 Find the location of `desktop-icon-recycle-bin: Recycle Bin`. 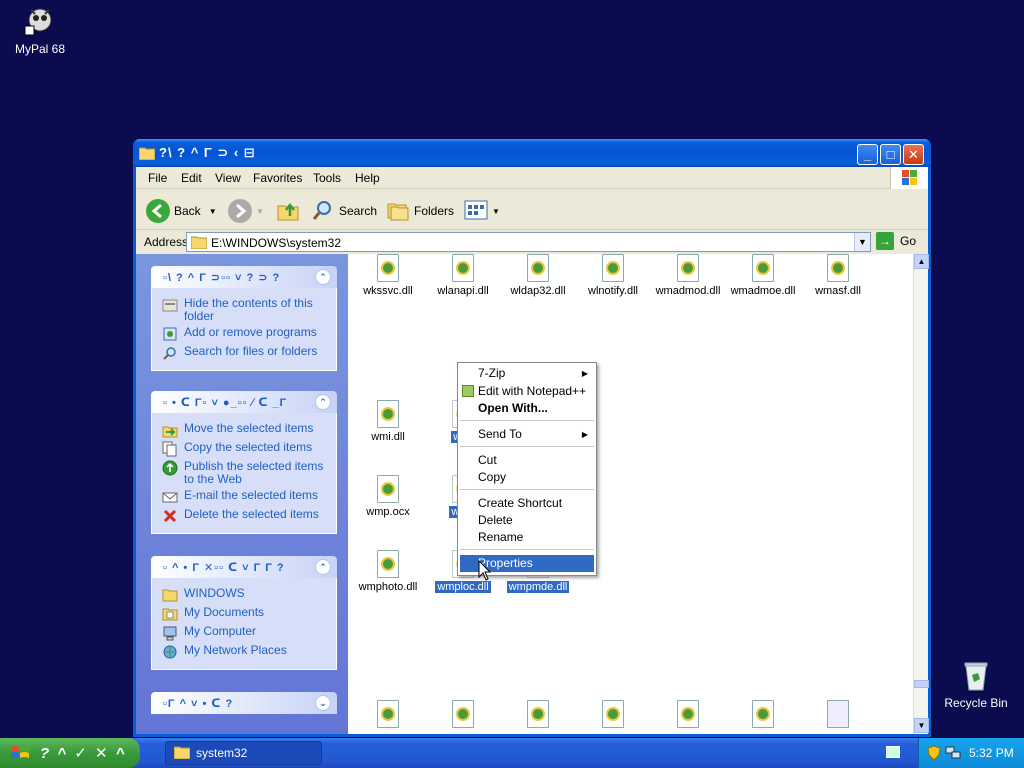

desktop-icon-recycle-bin: Recycle Bin is located at coordinates (976, 684).